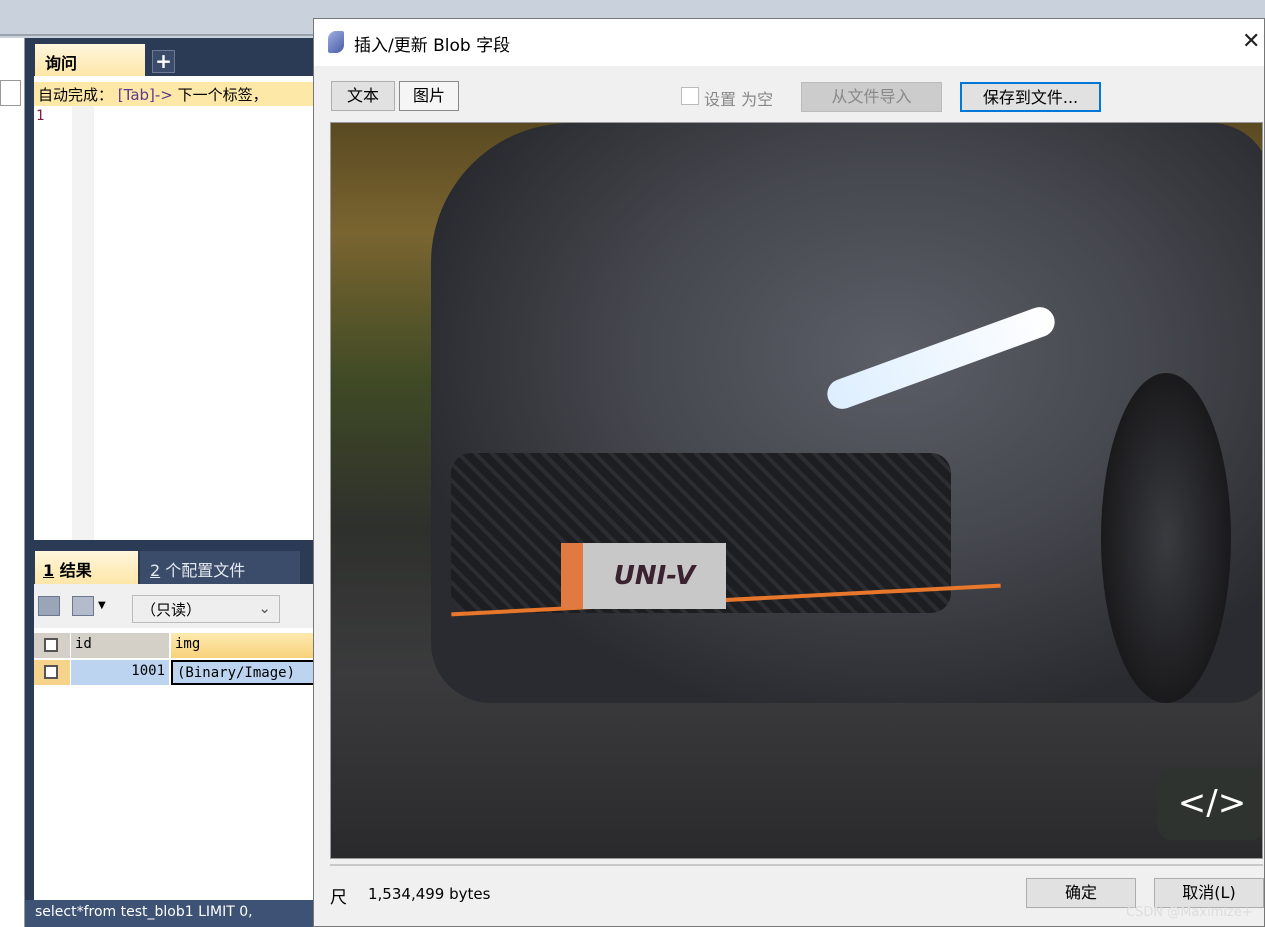 The image size is (1265, 927). What do you see at coordinates (643, 576) in the screenshot?
I see `license-plate: UNI-V` at bounding box center [643, 576].